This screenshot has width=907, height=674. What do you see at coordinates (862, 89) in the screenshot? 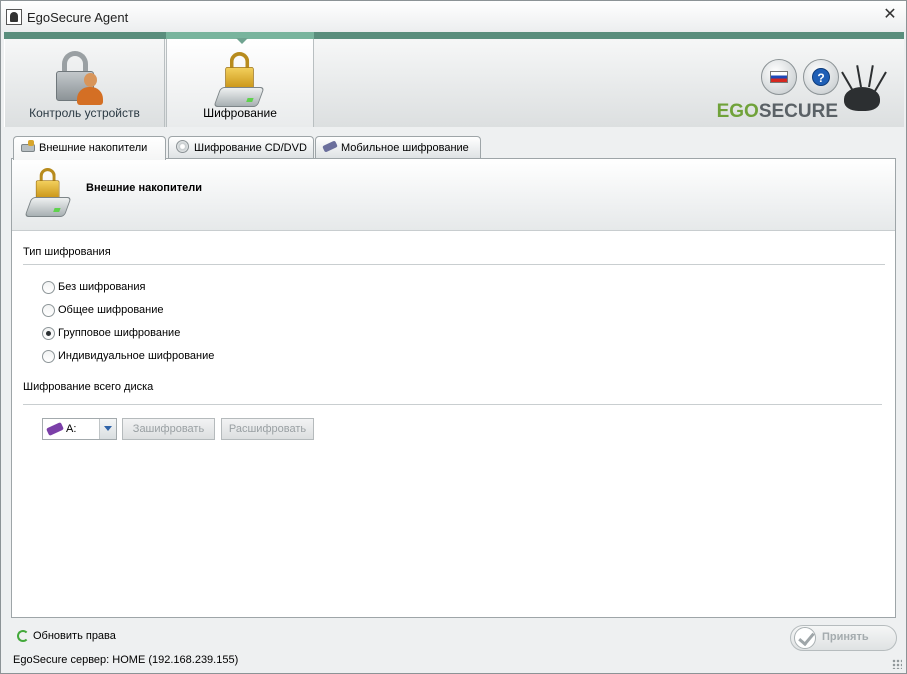
I see `porcupine-logo-icon` at bounding box center [862, 89].